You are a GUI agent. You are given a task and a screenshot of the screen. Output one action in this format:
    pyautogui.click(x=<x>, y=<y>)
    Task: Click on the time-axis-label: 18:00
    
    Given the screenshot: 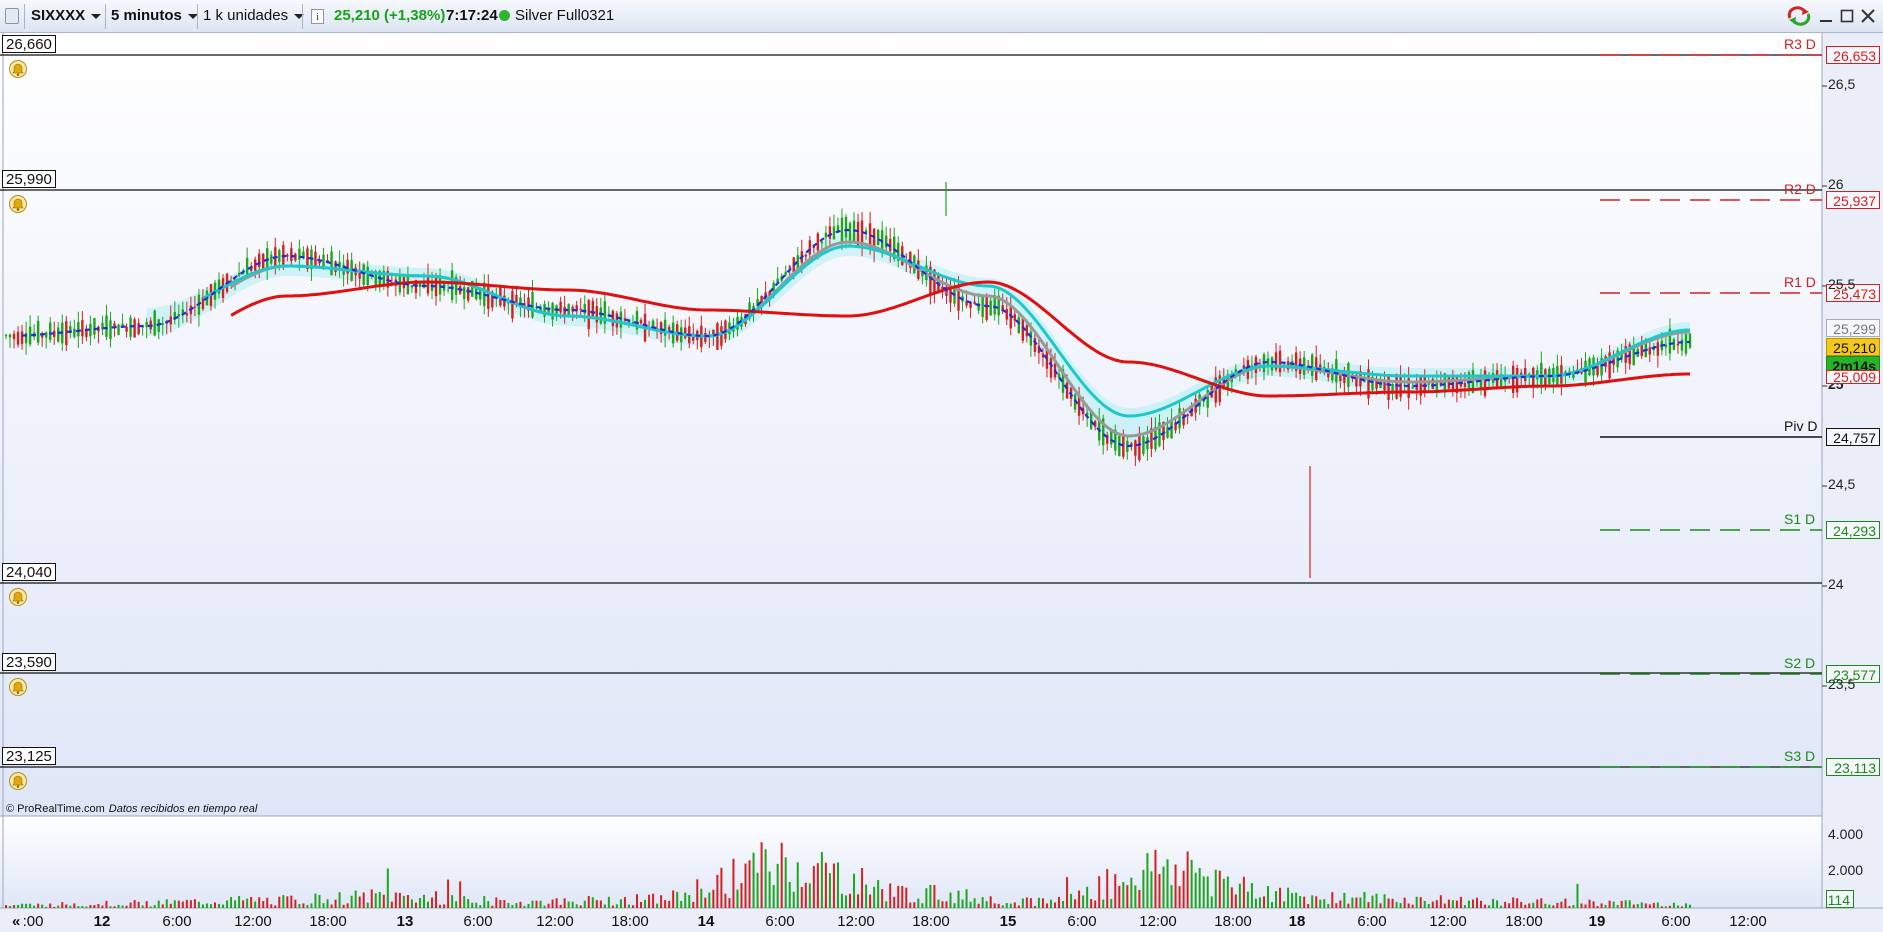 What is the action you would take?
    pyautogui.click(x=1524, y=921)
    